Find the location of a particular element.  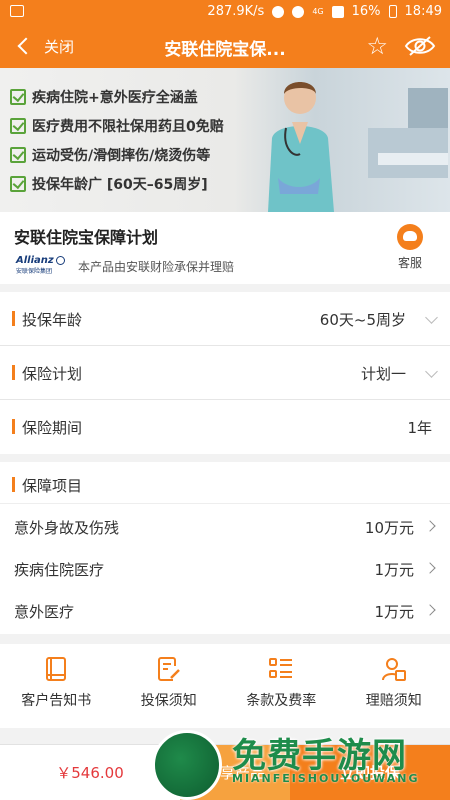

customer-notice-link: 客户告知书 is located at coordinates (56, 686).